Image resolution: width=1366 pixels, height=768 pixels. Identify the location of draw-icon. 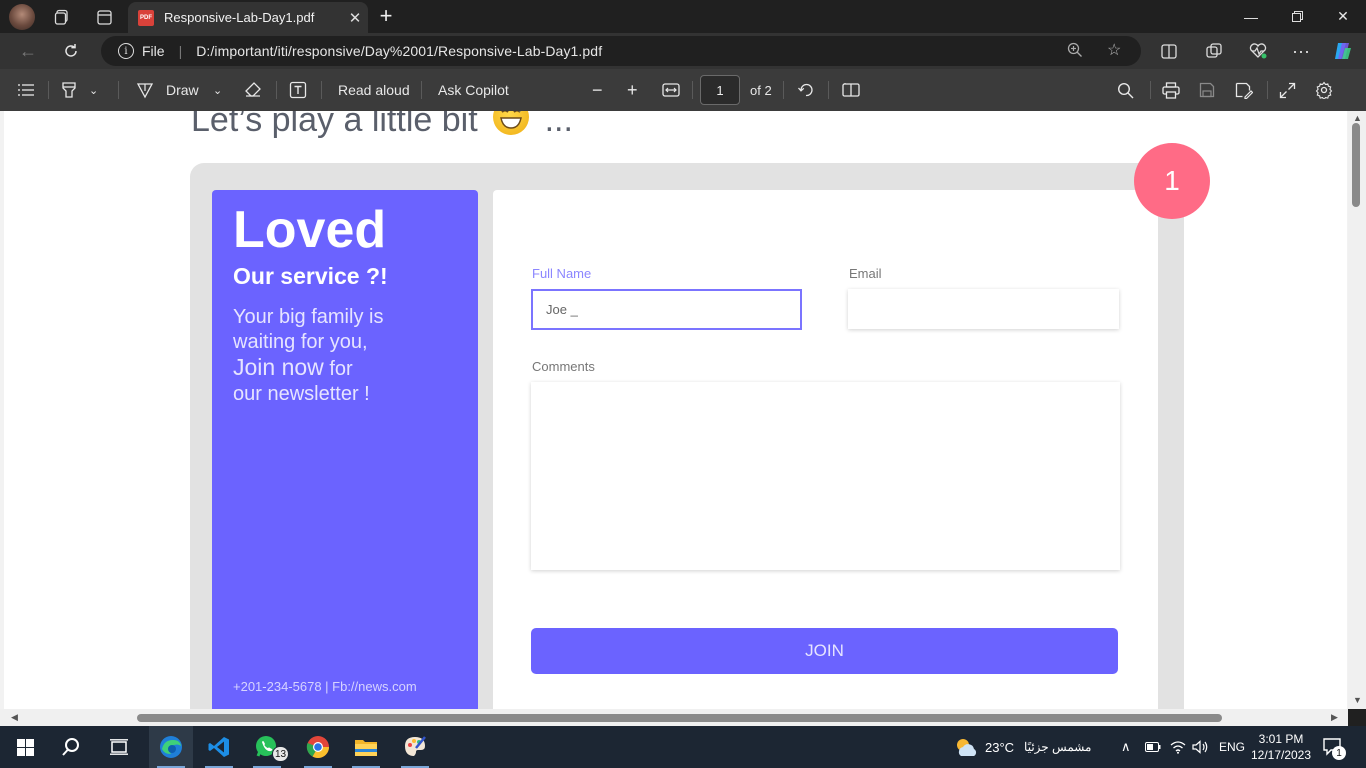
(145, 90).